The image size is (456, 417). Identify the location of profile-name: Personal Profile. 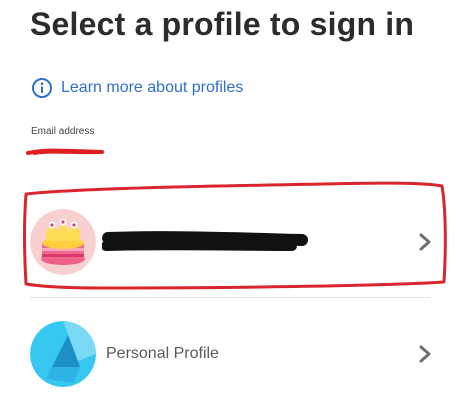
(162, 353).